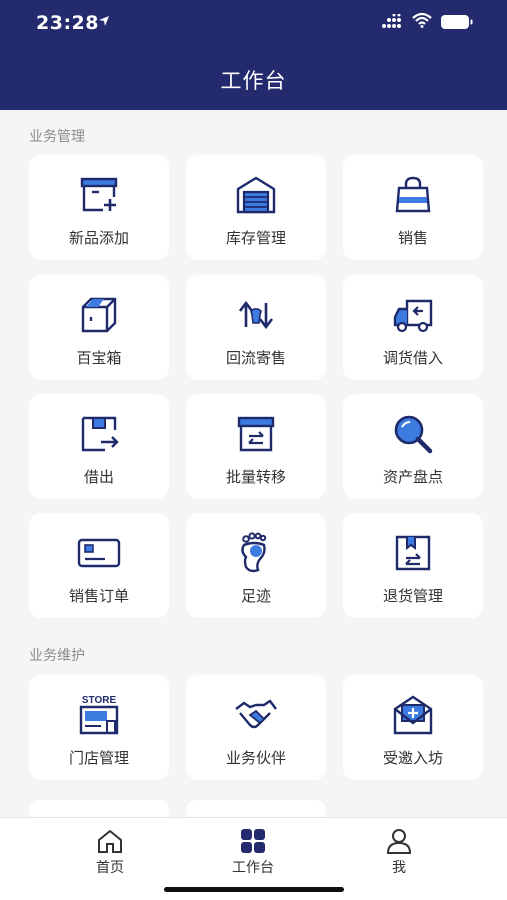 The height and width of the screenshot is (900, 507). Describe the element at coordinates (256, 434) in the screenshot. I see `batch-transfer-icon` at that location.